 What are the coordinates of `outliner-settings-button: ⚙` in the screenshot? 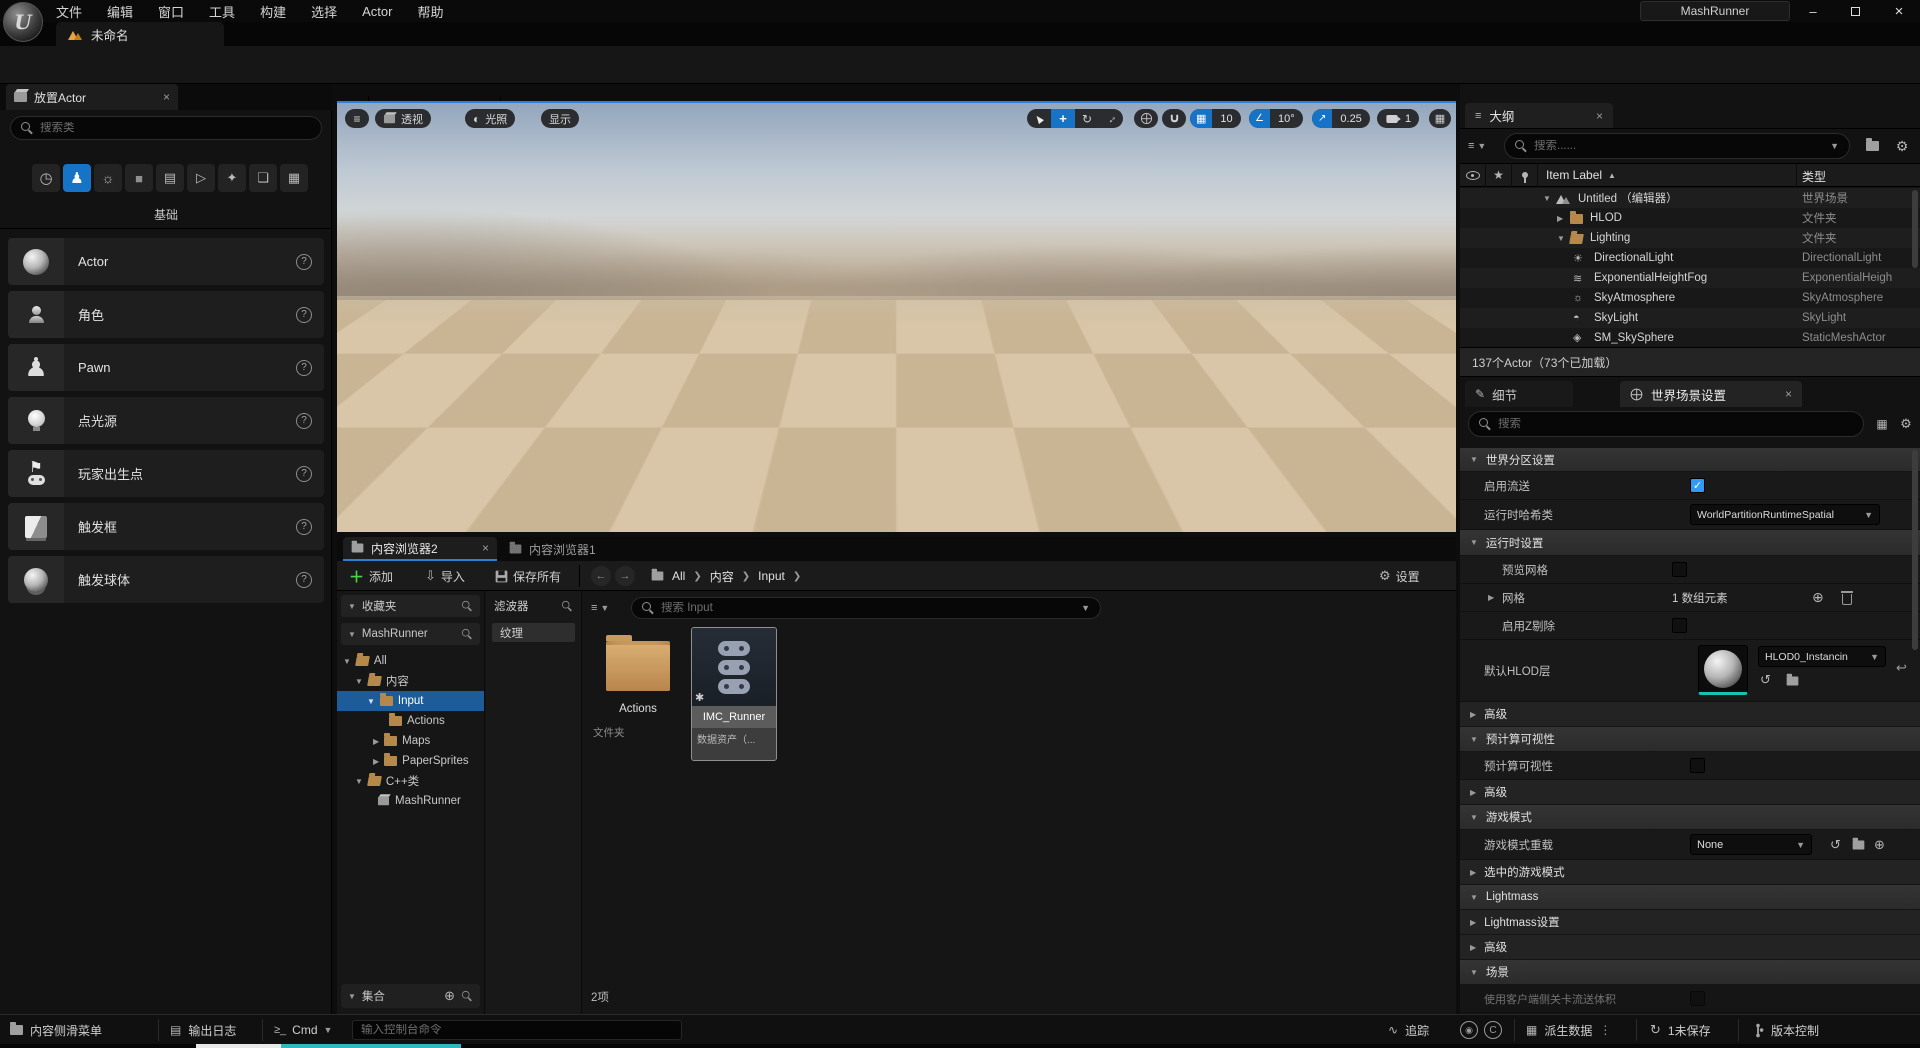 It's located at (1902, 146).